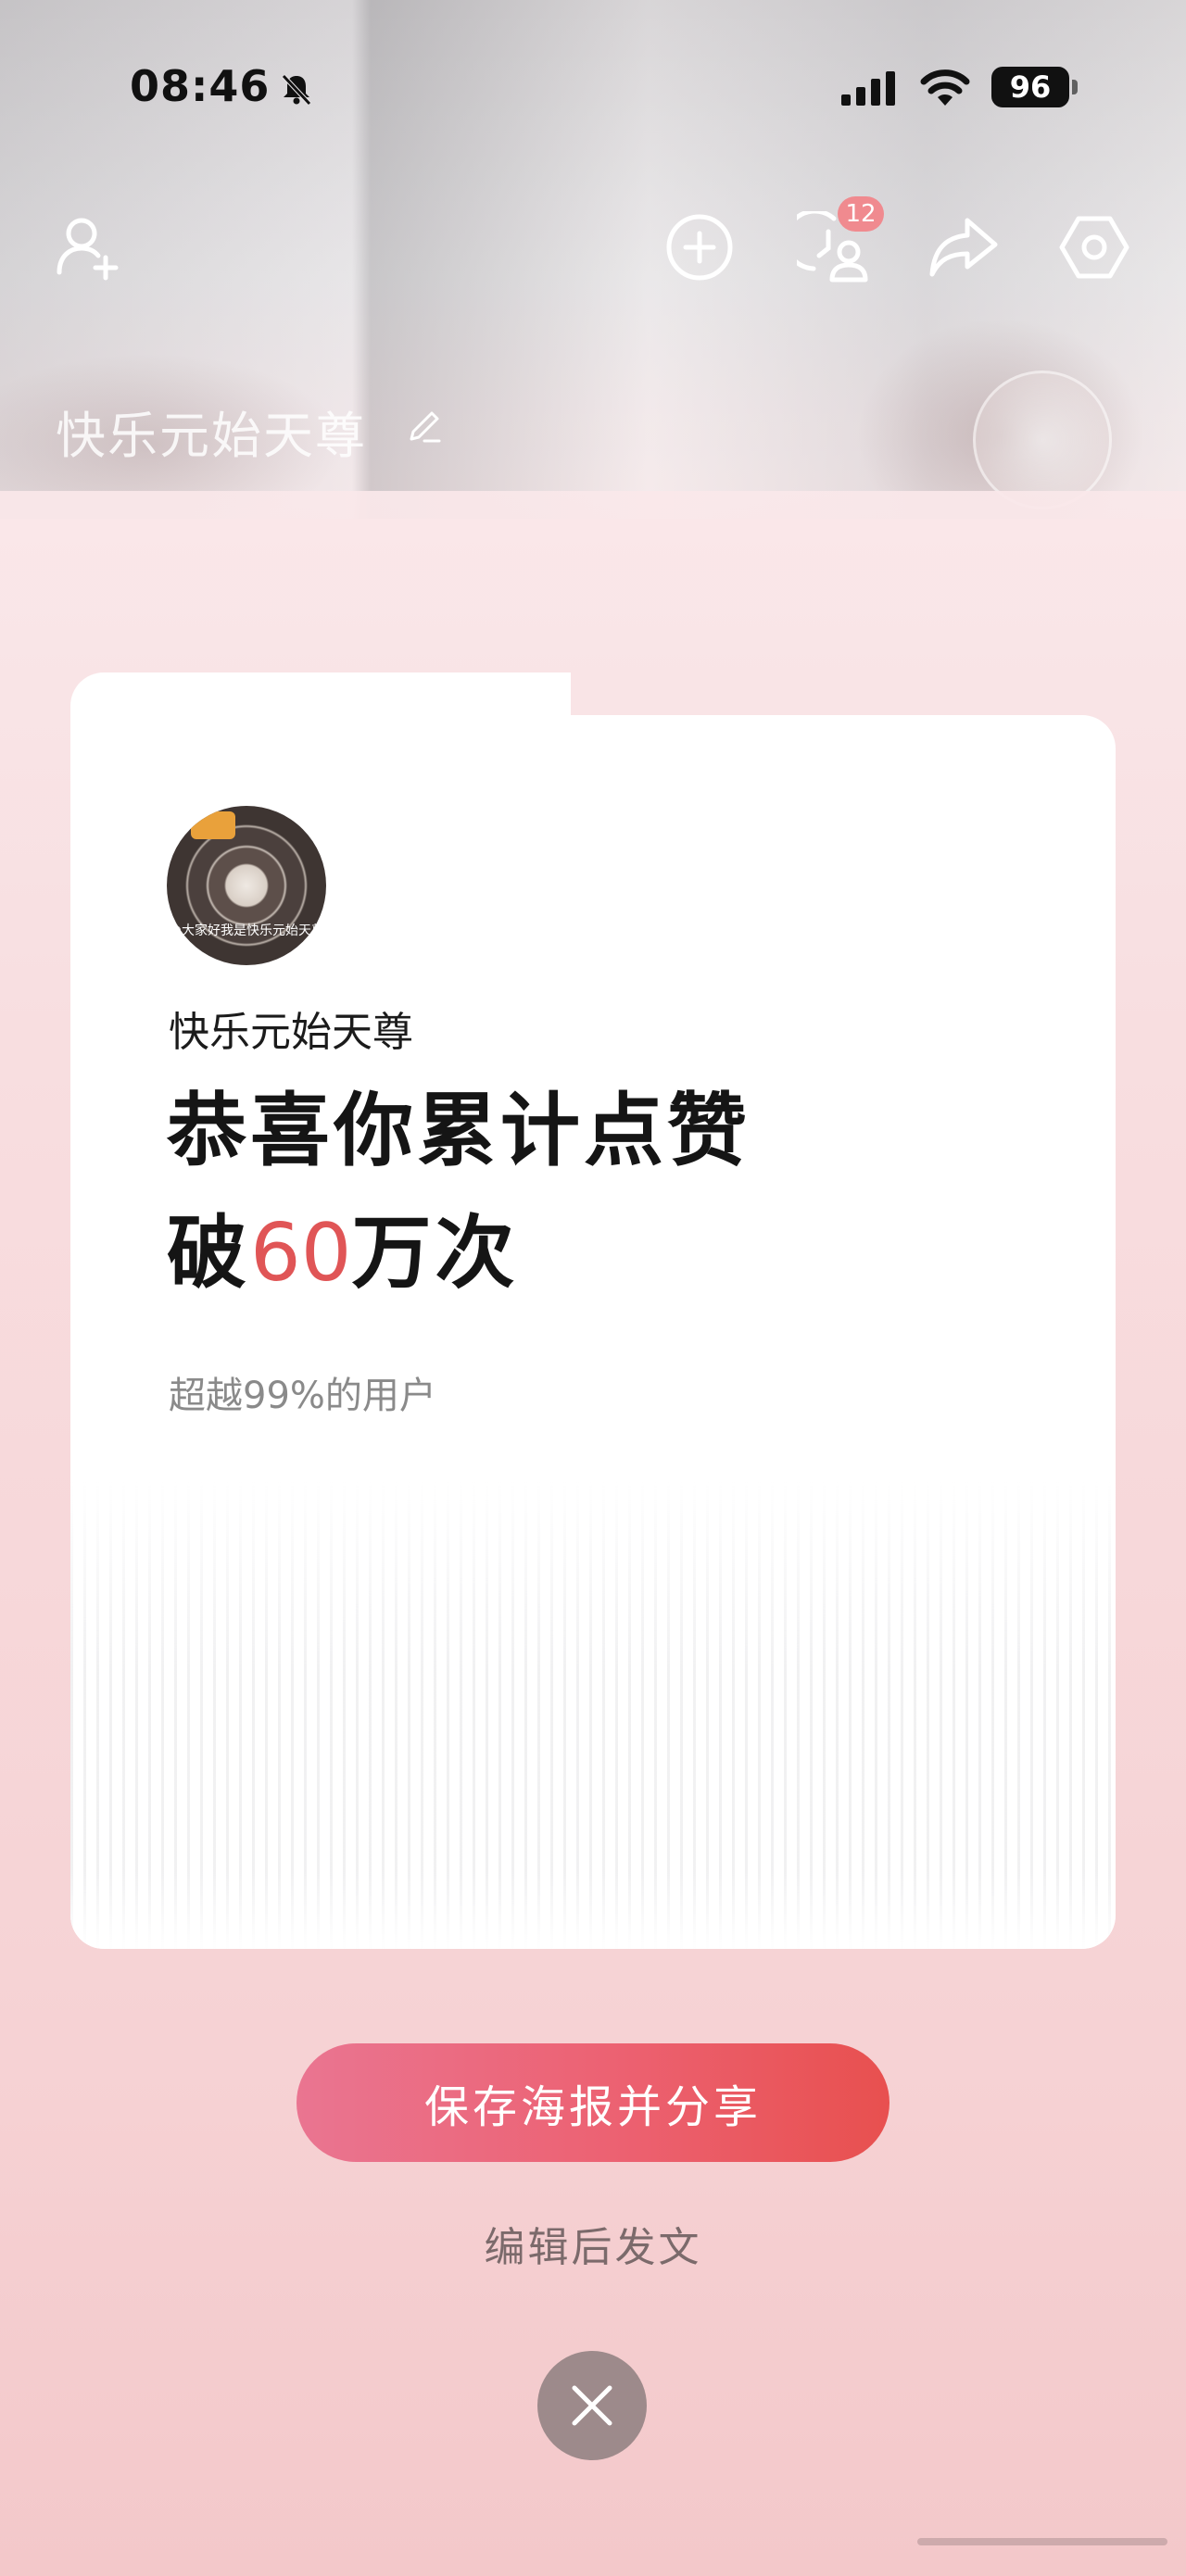  Describe the element at coordinates (291, 1032) in the screenshot. I see `card-username: 快乐元始天尊` at that location.